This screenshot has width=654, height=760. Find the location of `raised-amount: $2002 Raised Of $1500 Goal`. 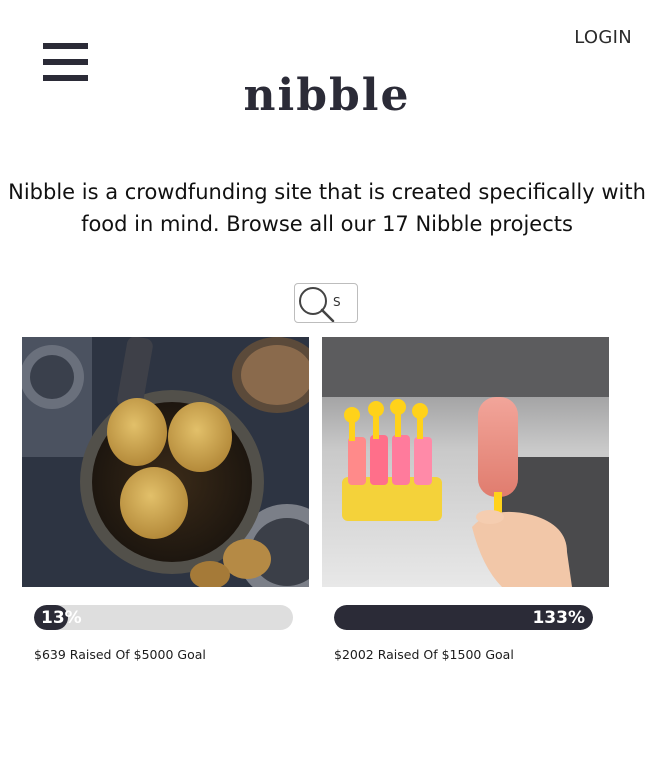

raised-amount: $2002 Raised Of $1500 Goal is located at coordinates (424, 654).